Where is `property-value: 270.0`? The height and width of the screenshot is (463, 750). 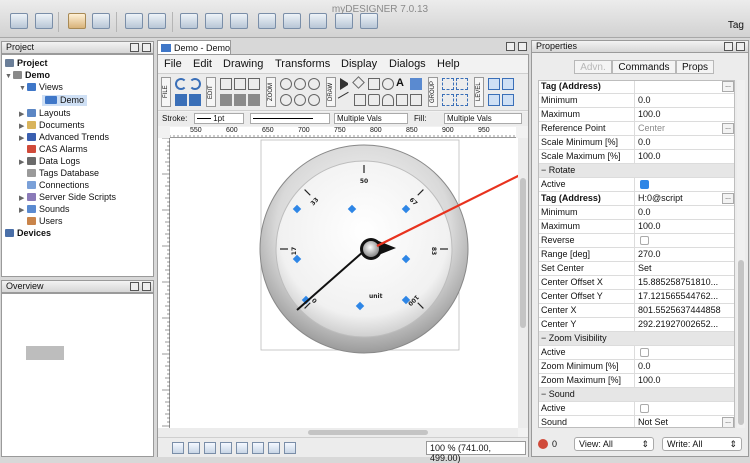 property-value: 270.0 is located at coordinates (685, 254).